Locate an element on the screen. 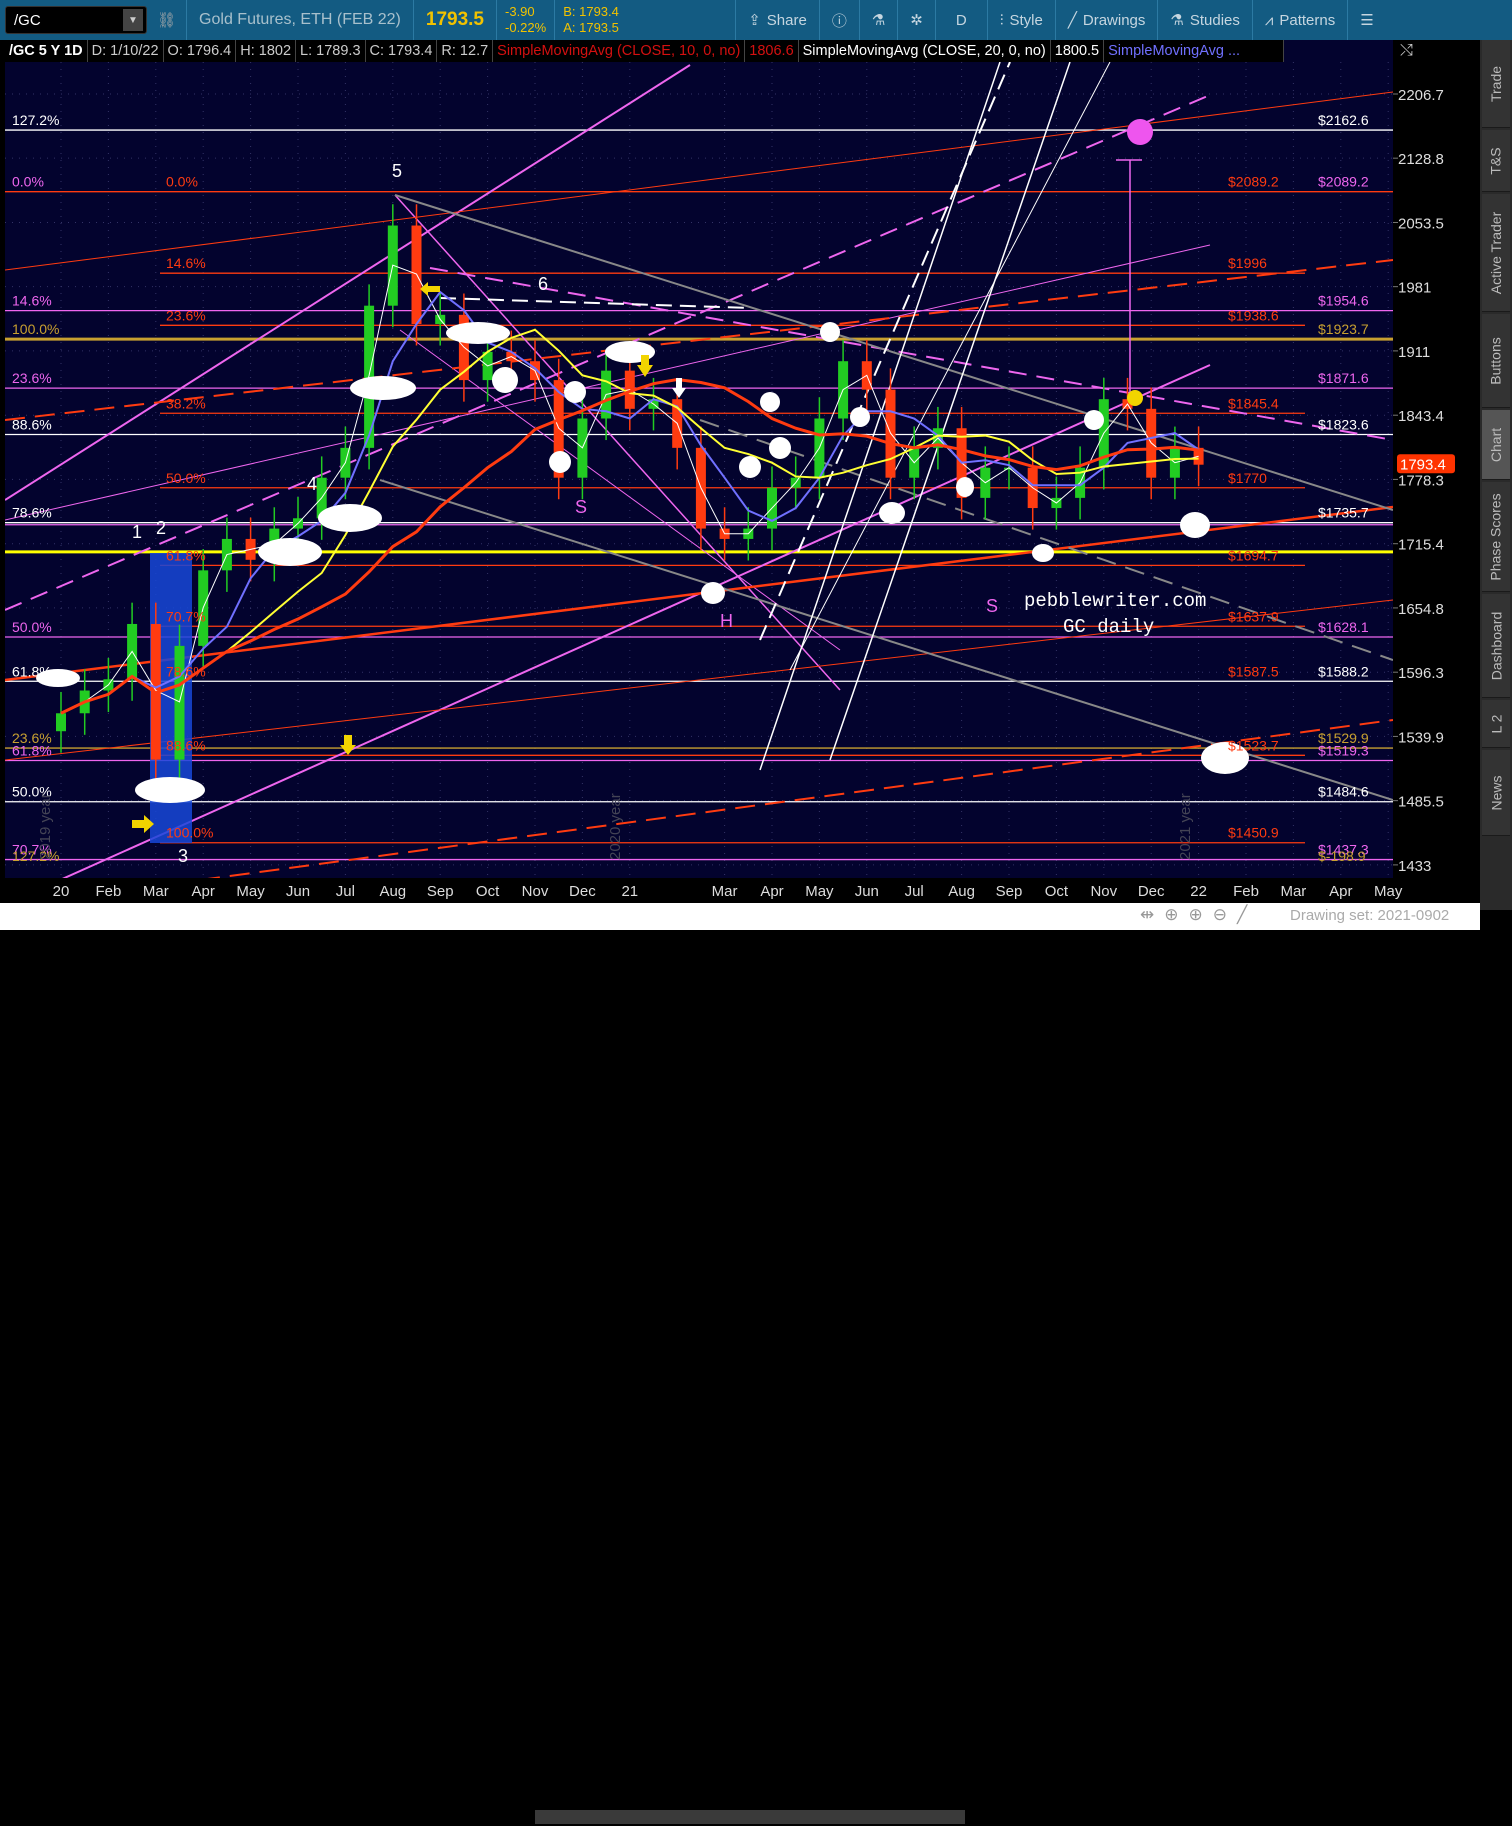 The width and height of the screenshot is (1512, 1826). y-tick-label: 1715.4 is located at coordinates (1421, 545).